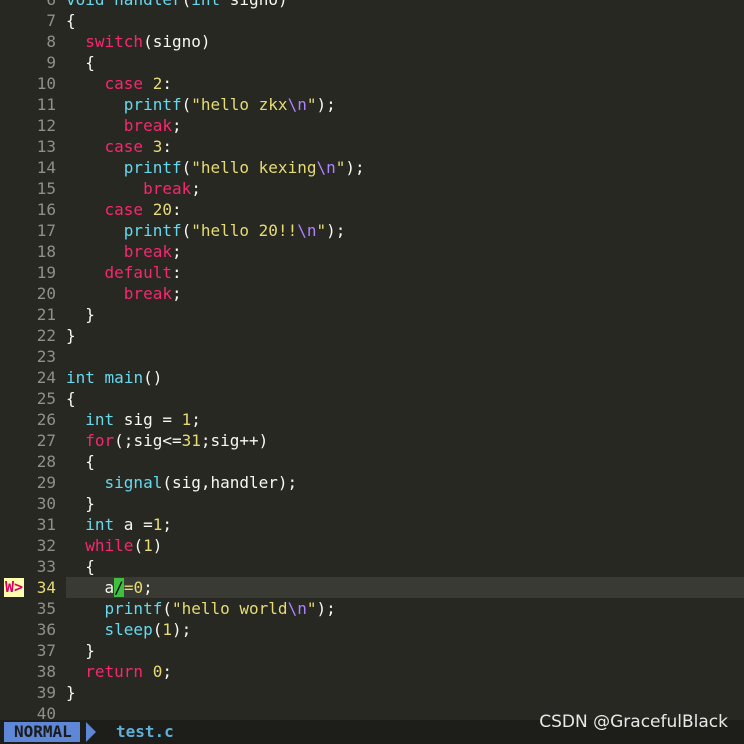  Describe the element at coordinates (31, 125) in the screenshot. I see `line-gutter: 12` at that location.